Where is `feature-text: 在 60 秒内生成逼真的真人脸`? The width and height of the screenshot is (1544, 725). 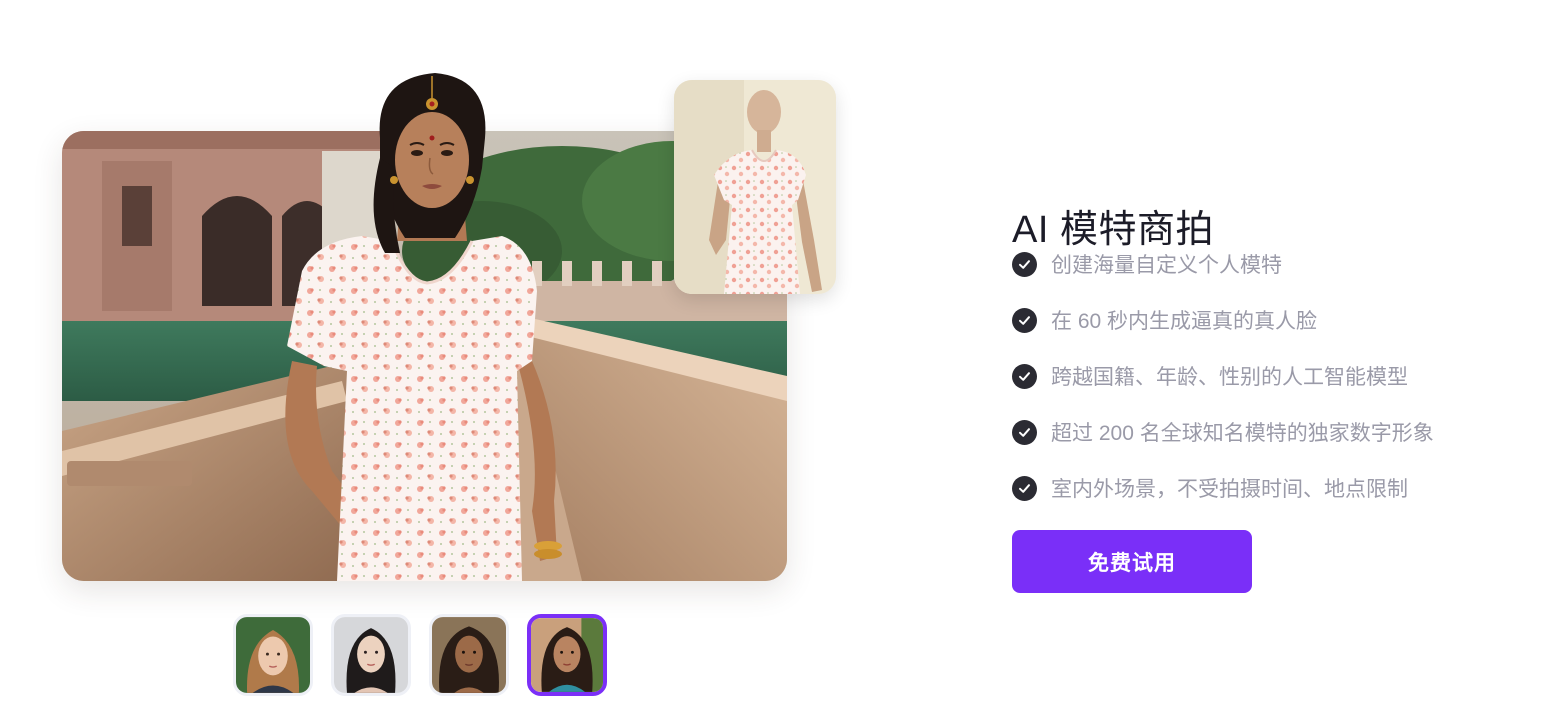 feature-text: 在 60 秒内生成逼真的真人脸 is located at coordinates (1184, 321).